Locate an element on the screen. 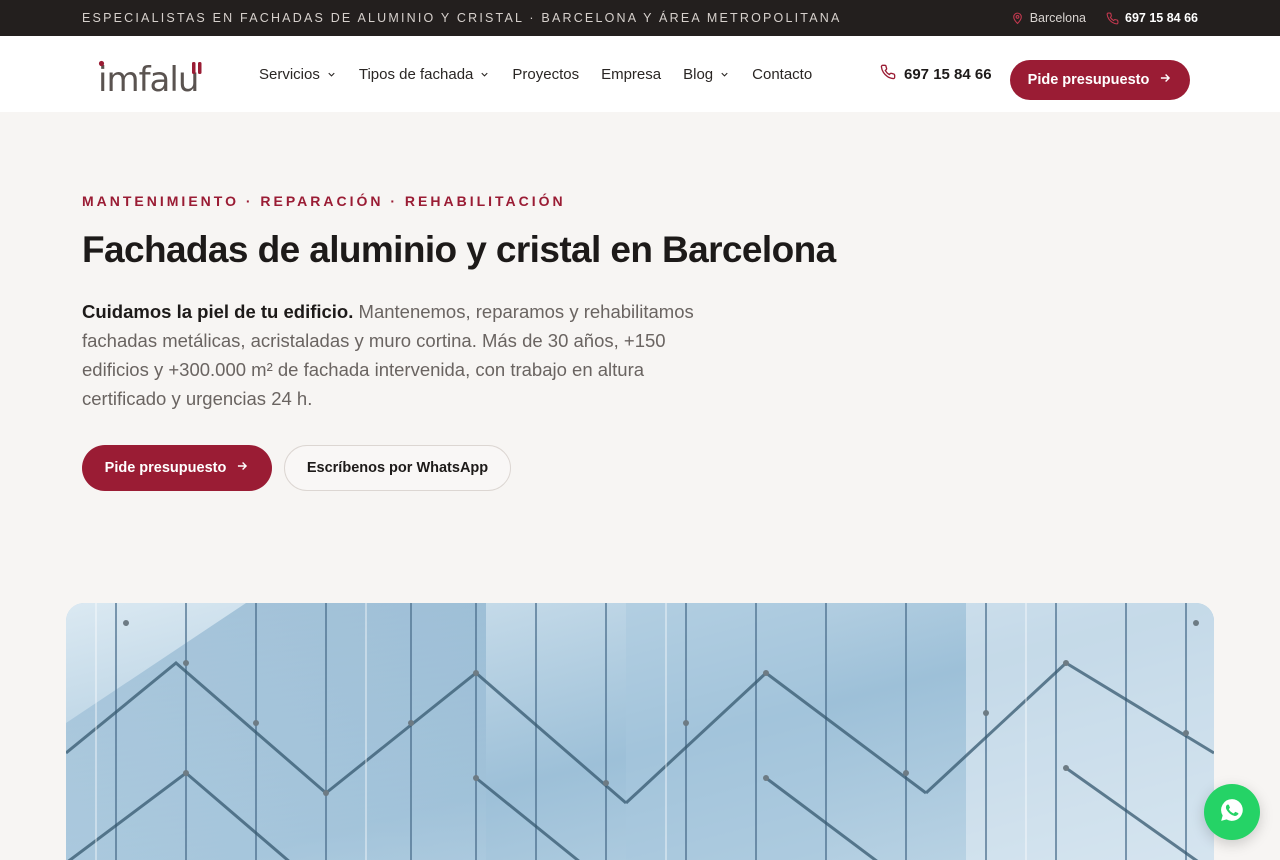 This screenshot has height=860, width=1280. hero-quote-label: Pide presupuesto is located at coordinates (165, 468).